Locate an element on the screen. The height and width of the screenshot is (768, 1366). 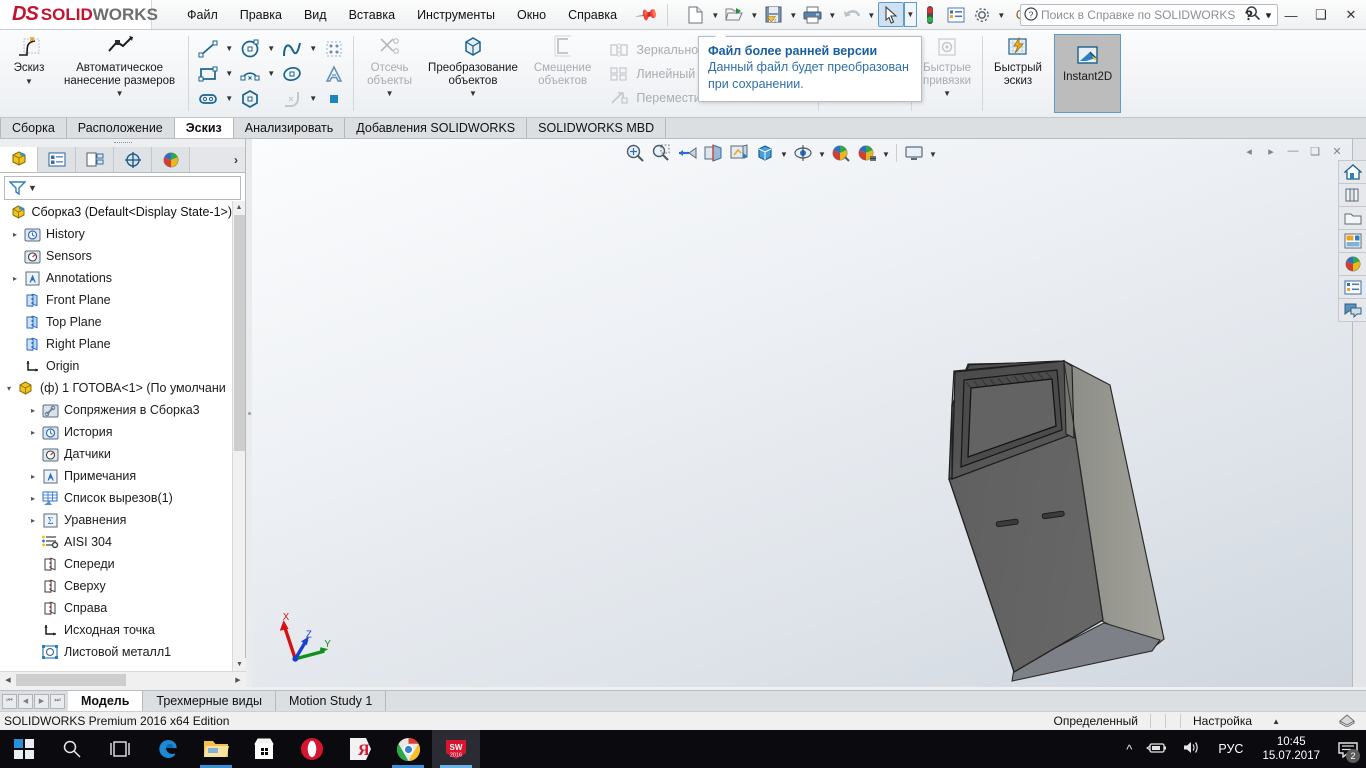
forum-icon is located at coordinates (1352, 310).